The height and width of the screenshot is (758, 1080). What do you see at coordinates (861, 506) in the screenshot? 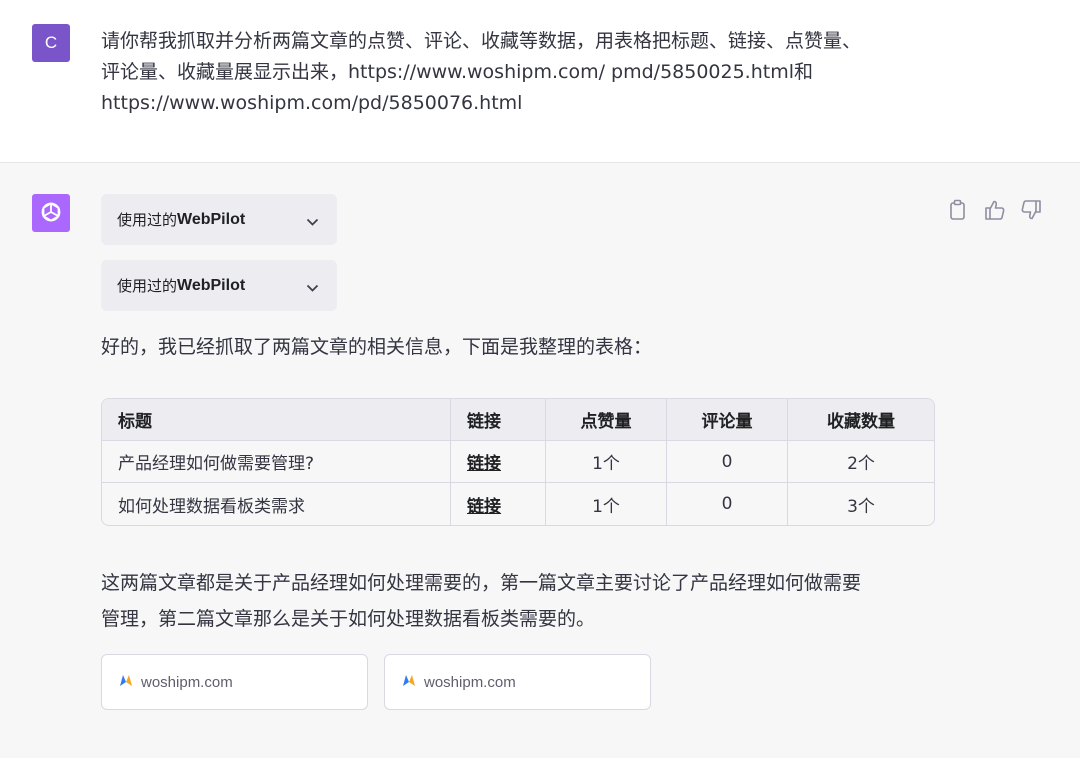
I see `cell-favorites: 3个` at bounding box center [861, 506].